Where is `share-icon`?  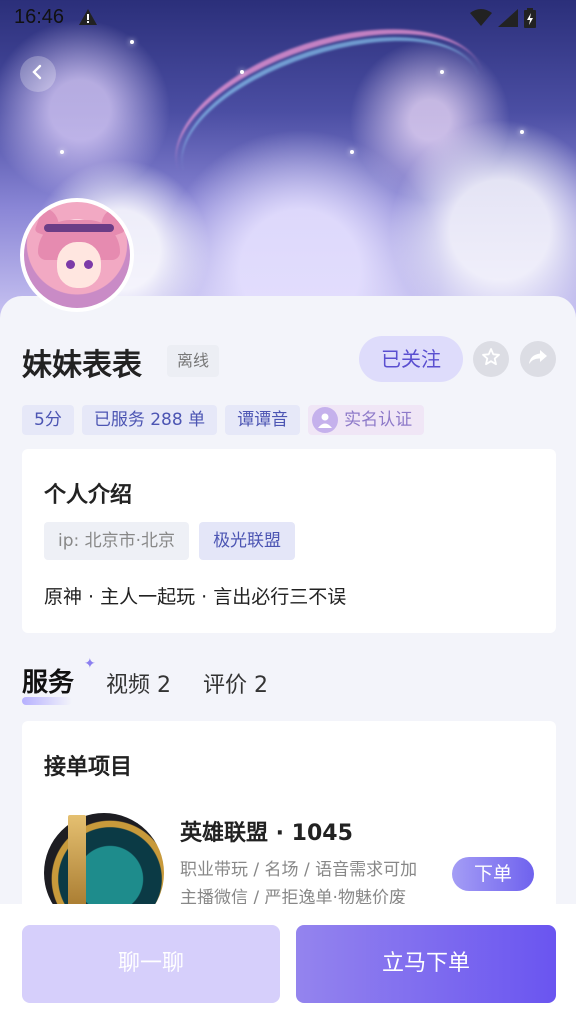
share-icon is located at coordinates (538, 359).